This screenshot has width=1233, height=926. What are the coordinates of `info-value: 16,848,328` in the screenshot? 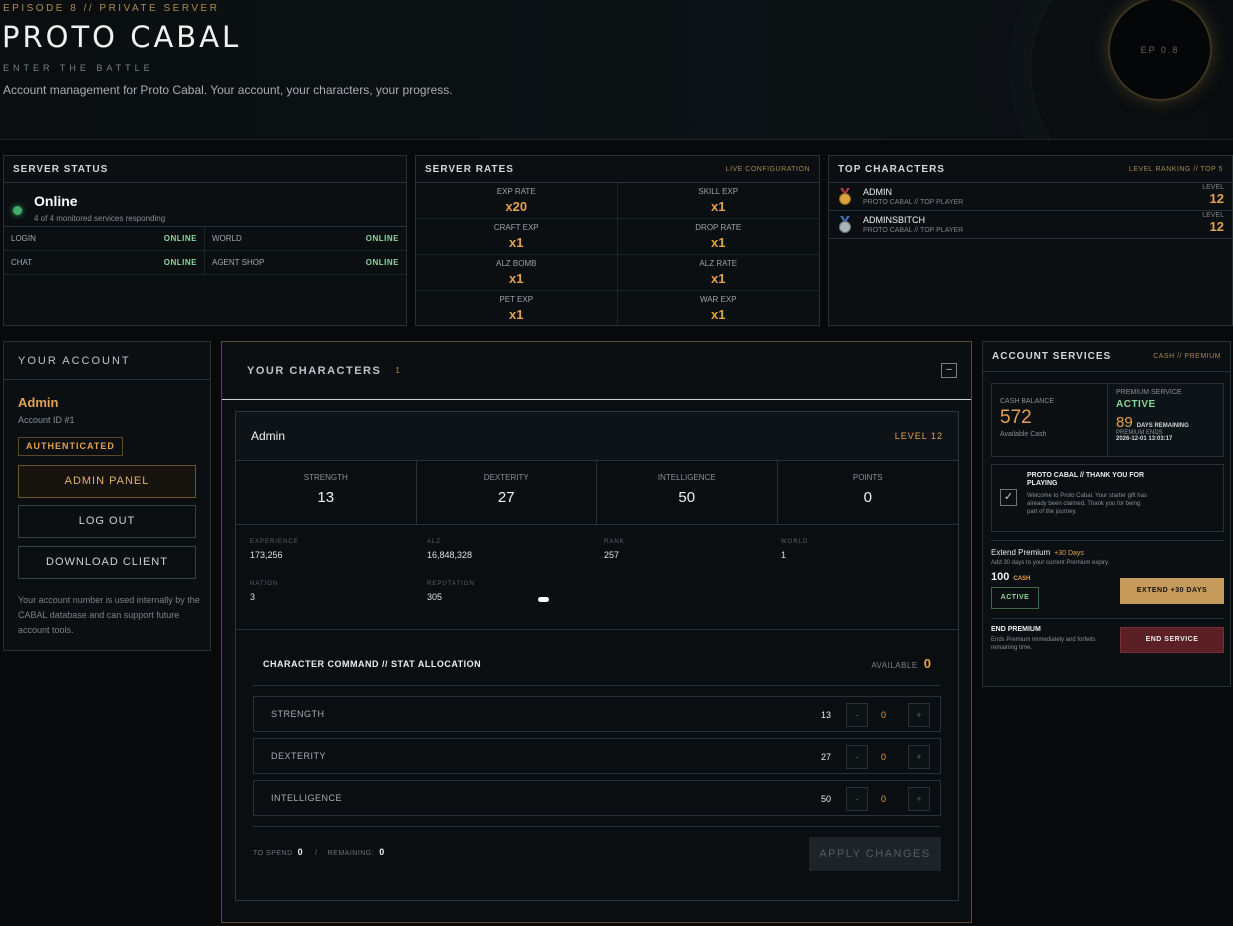 It's located at (450, 555).